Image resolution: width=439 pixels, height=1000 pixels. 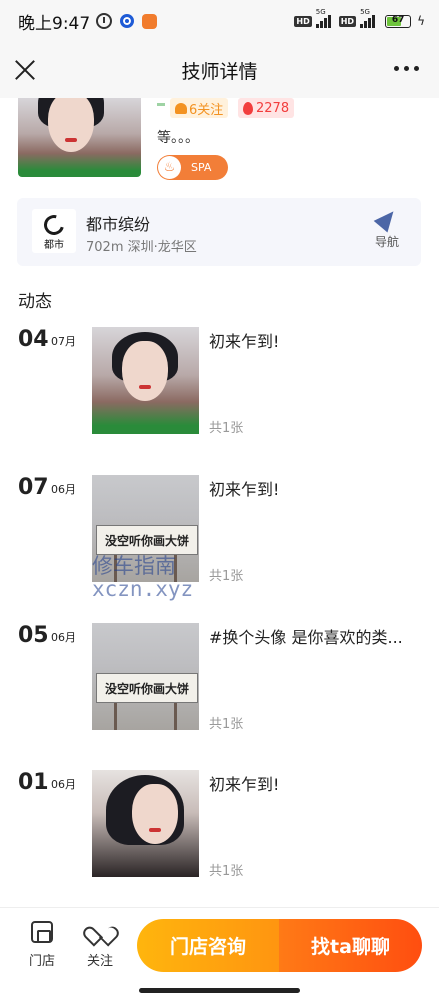 What do you see at coordinates (54, 231) in the screenshot?
I see `store-logo: 都市` at bounding box center [54, 231].